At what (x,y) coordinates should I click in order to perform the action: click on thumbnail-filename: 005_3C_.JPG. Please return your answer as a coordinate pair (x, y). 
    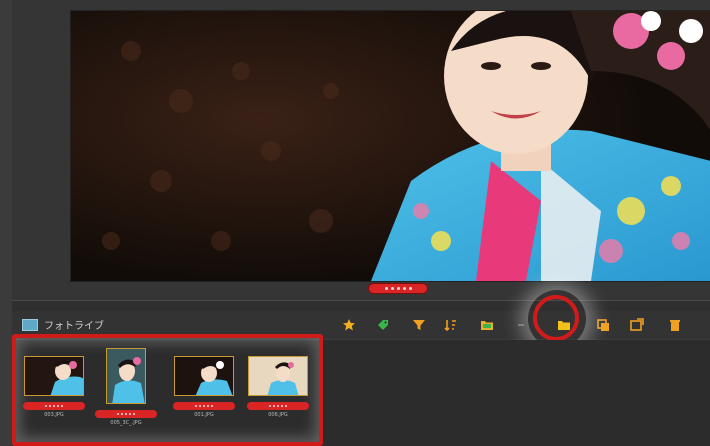
    Looking at the image, I should click on (126, 423).